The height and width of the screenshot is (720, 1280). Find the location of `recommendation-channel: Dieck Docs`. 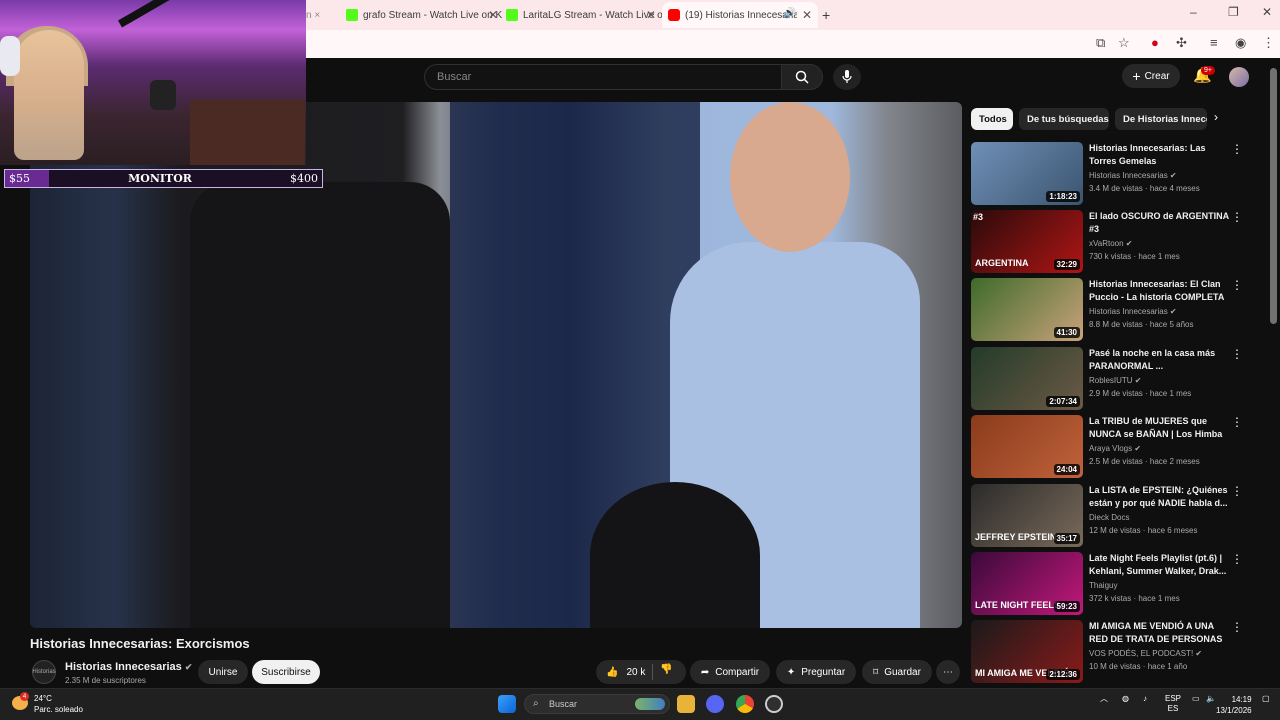

recommendation-channel: Dieck Docs is located at coordinates (1109, 517).